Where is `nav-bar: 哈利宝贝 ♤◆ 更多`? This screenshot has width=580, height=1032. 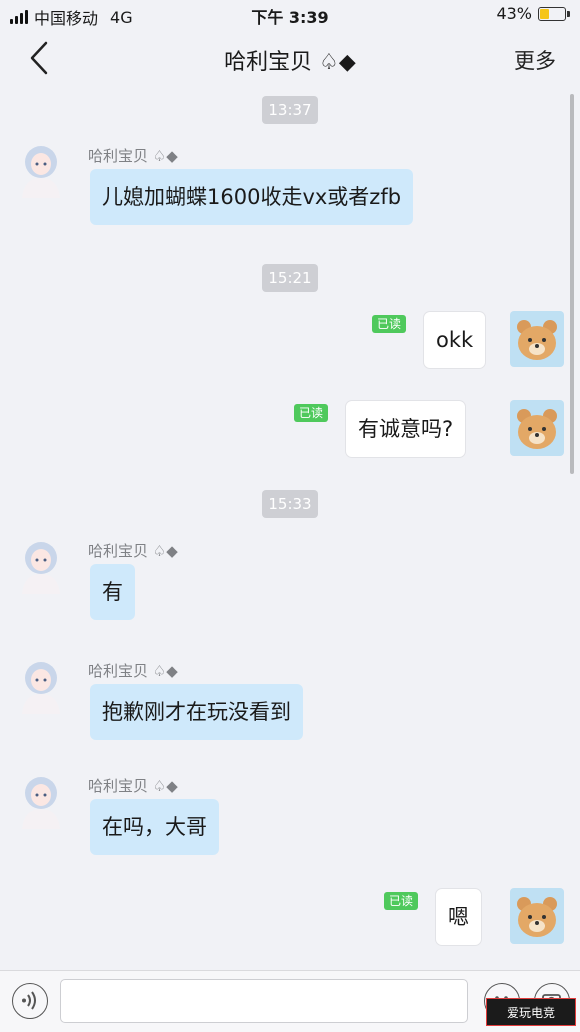
nav-bar: 哈利宝贝 ♤◆ 更多 is located at coordinates (290, 58).